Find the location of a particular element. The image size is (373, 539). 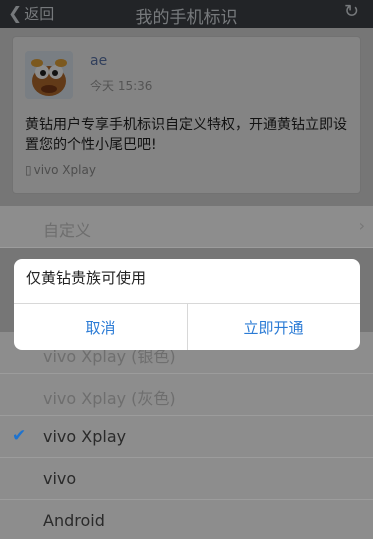

dialog-title: 仅黄钻贵族可使用 is located at coordinates (86, 278).